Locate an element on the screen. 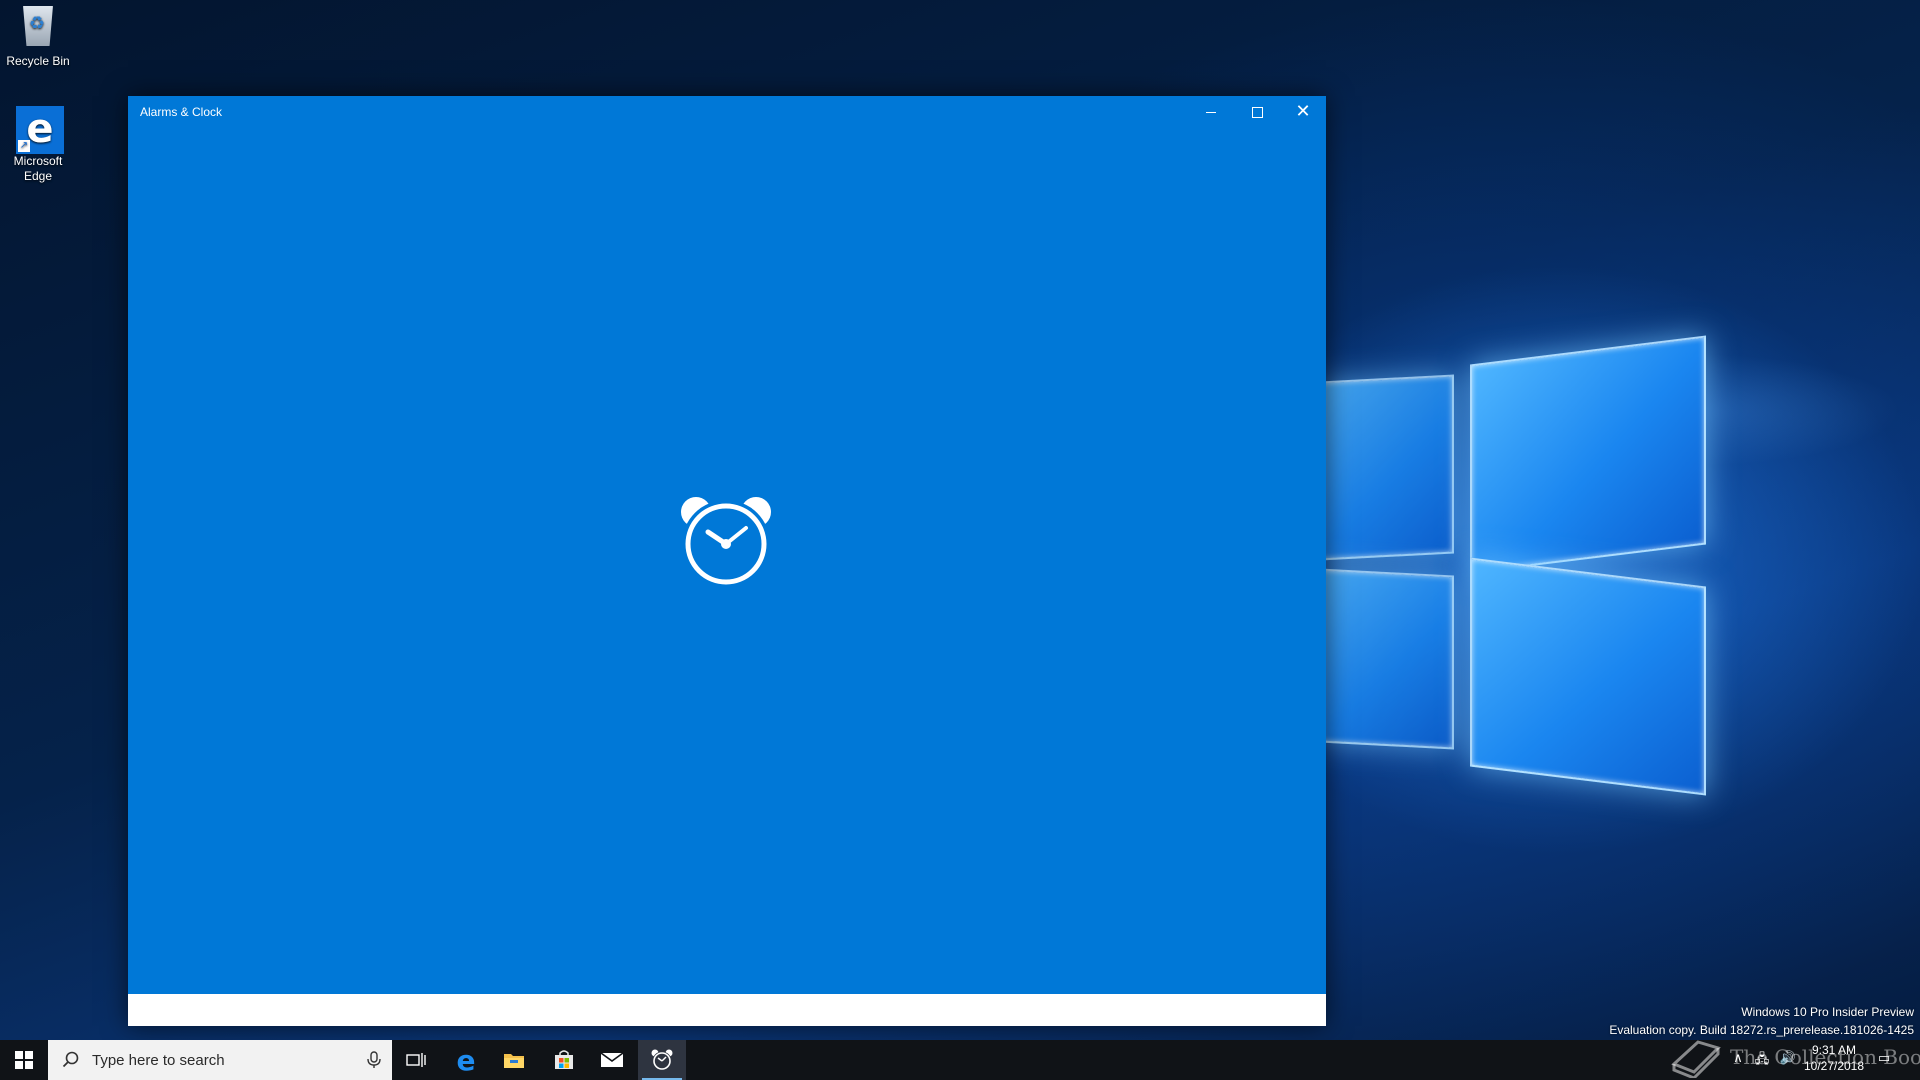 This screenshot has width=1920, height=1080. taskbar-file-explorer-button is located at coordinates (514, 1060).